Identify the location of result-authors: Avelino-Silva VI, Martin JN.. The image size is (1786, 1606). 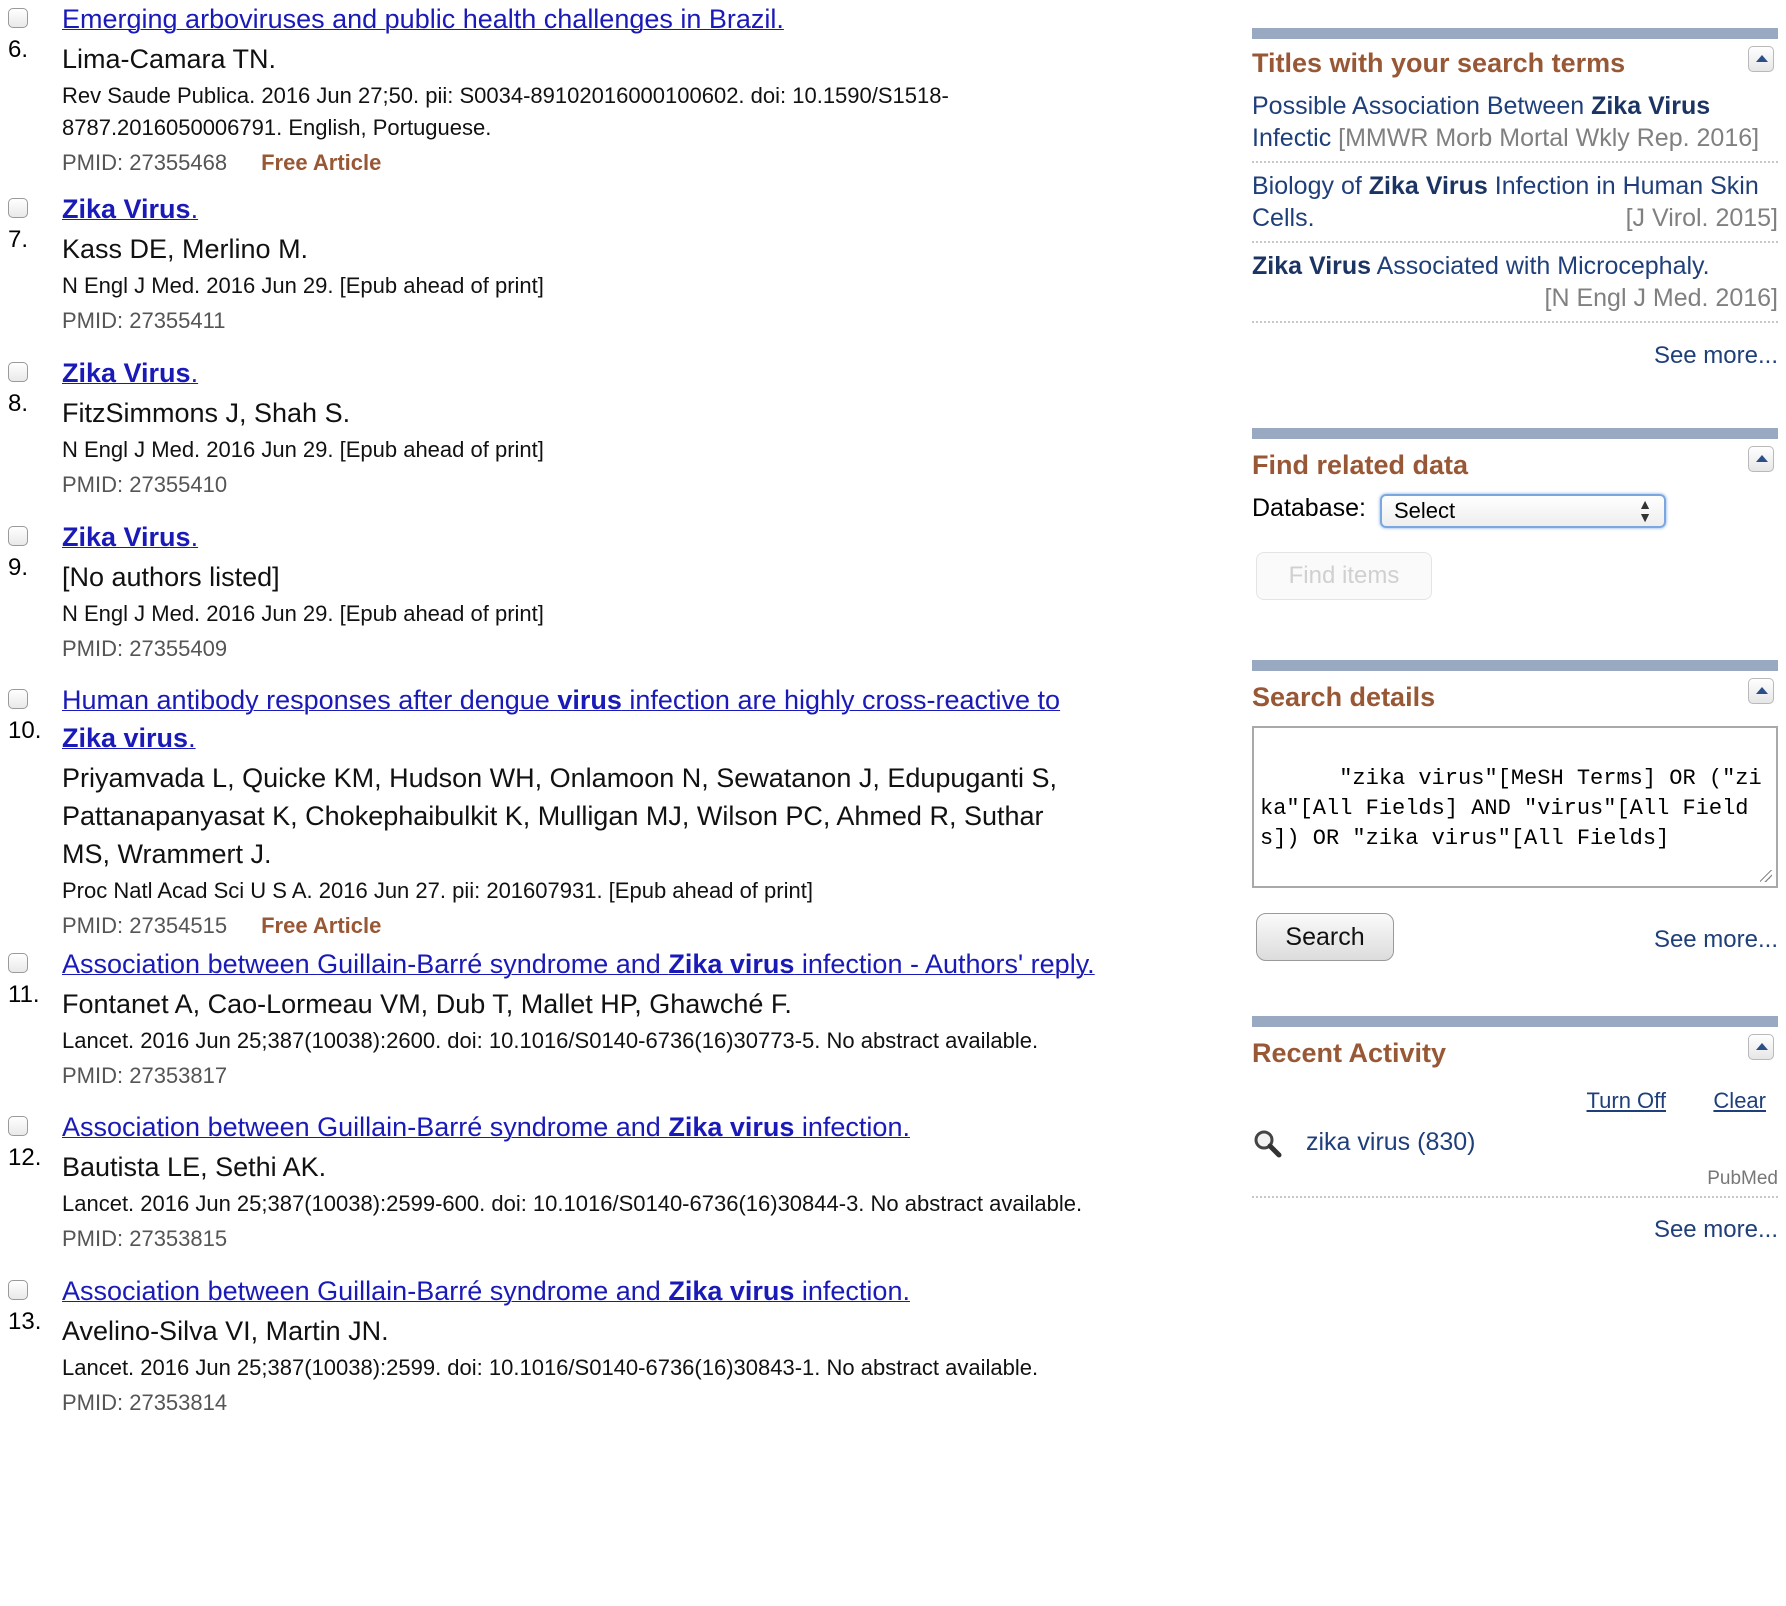
(225, 1331).